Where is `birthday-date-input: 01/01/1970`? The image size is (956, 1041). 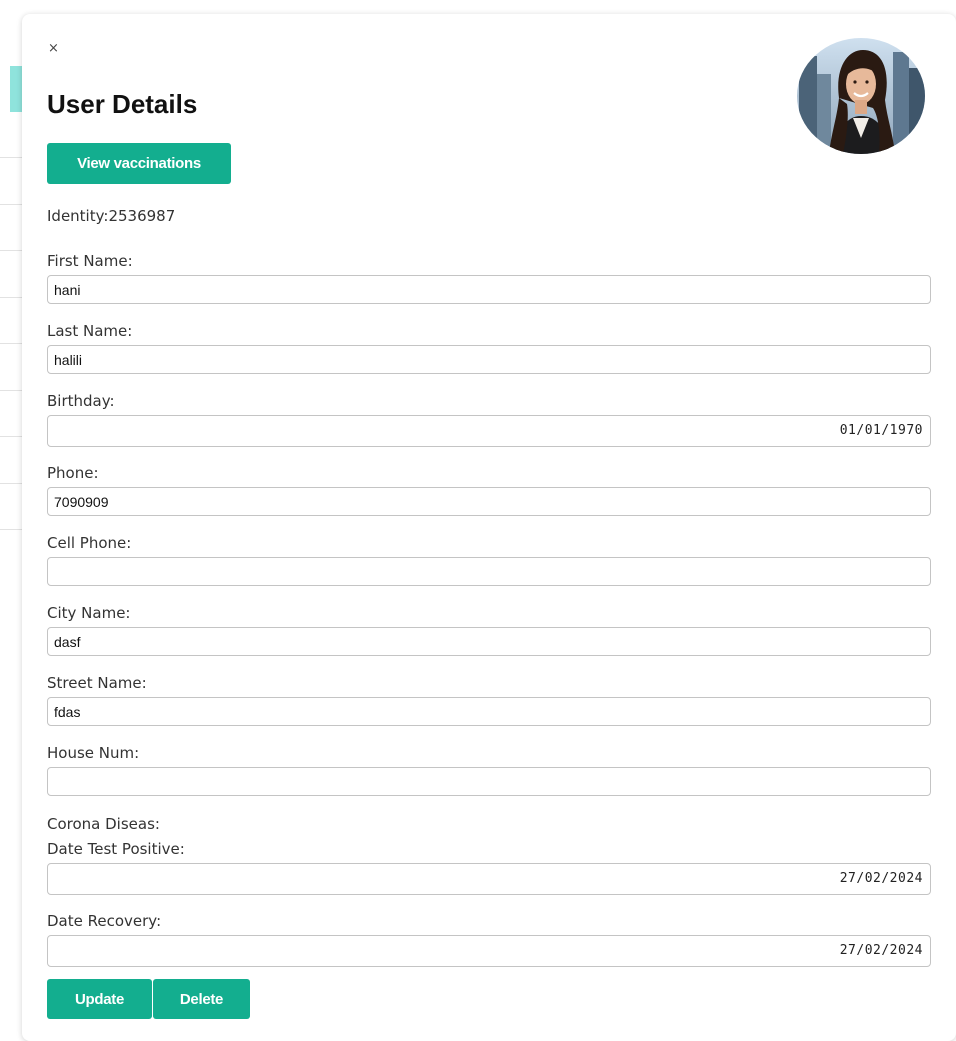
birthday-date-input: 01/01/1970 is located at coordinates (489, 431).